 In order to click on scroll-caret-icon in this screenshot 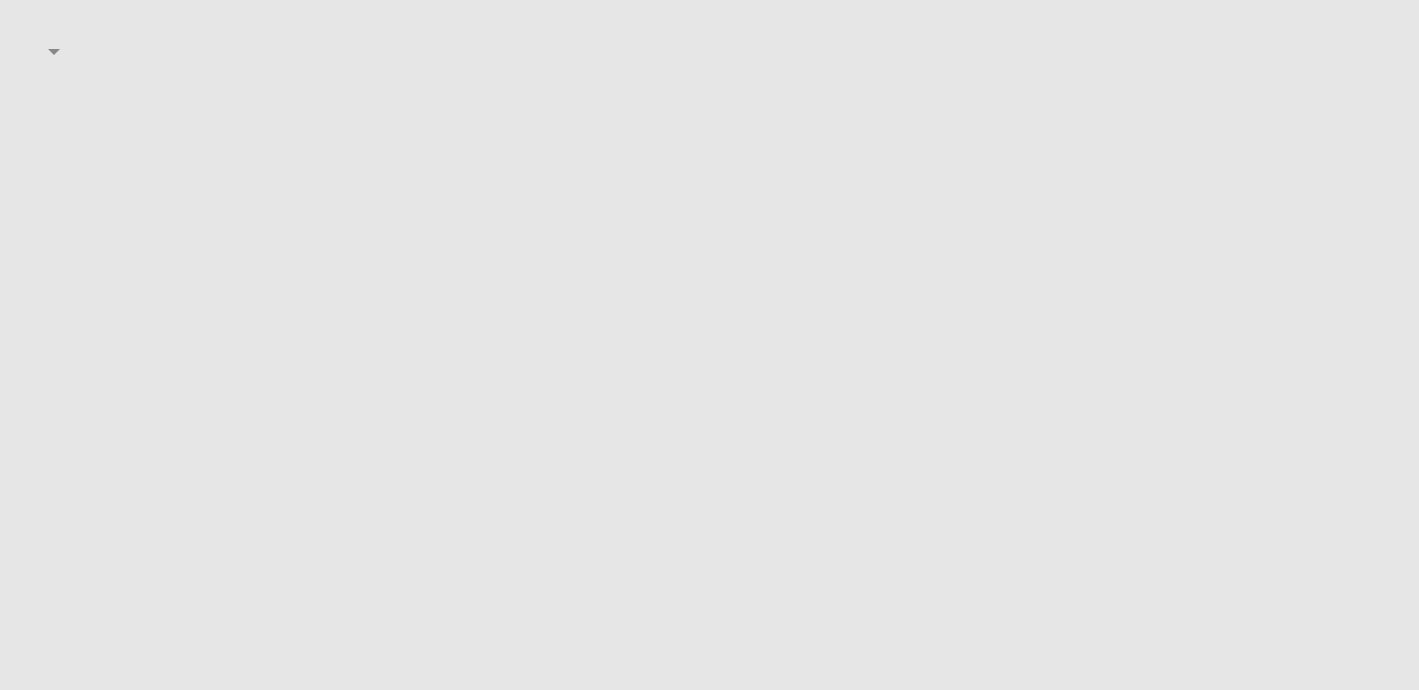, I will do `click(54, 52)`.